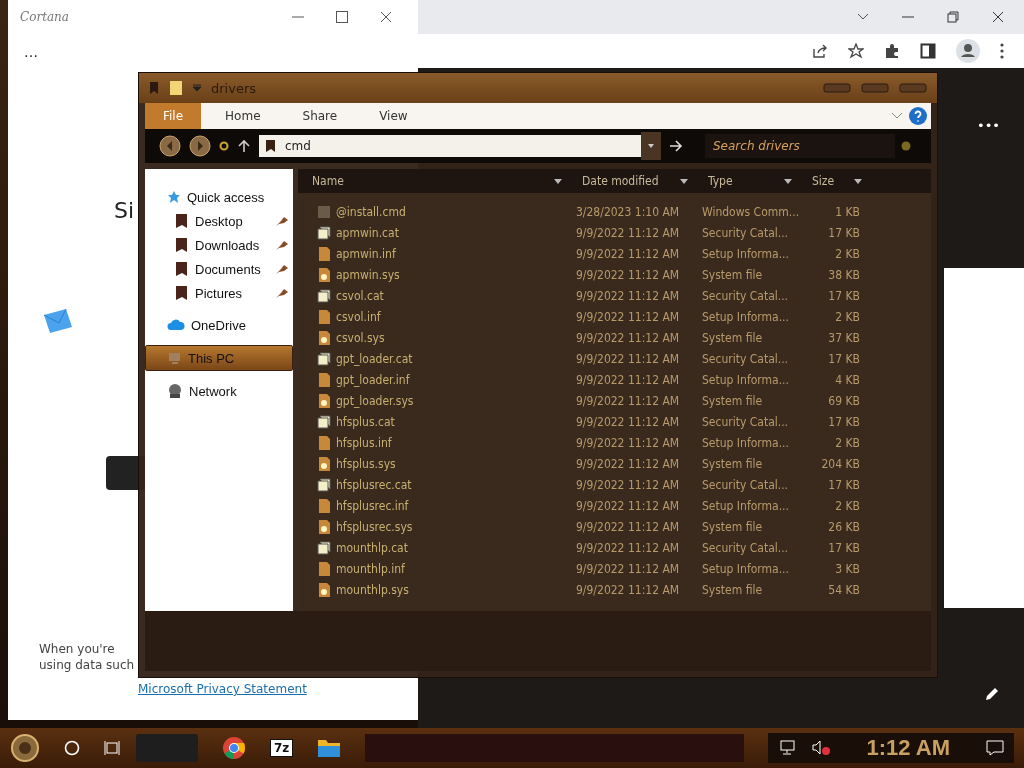  Describe the element at coordinates (844, 547) in the screenshot. I see `table-cell-text: 17 KB` at that location.